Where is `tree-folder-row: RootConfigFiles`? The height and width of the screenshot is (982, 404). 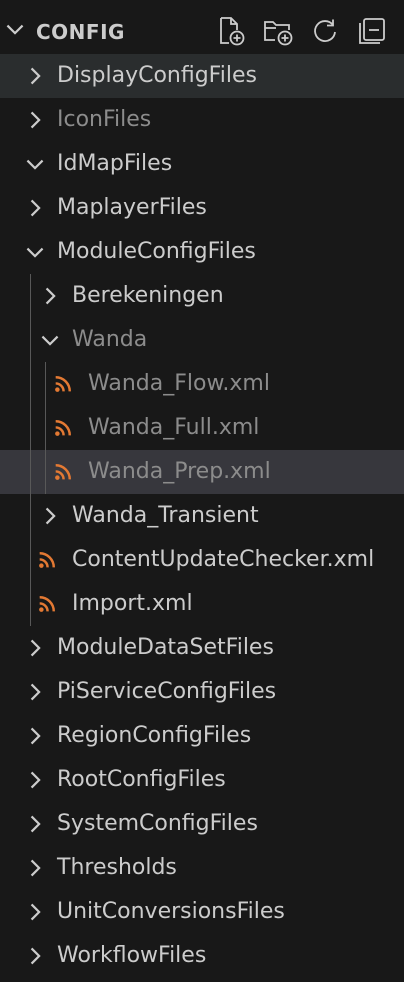 tree-folder-row: RootConfigFiles is located at coordinates (202, 780).